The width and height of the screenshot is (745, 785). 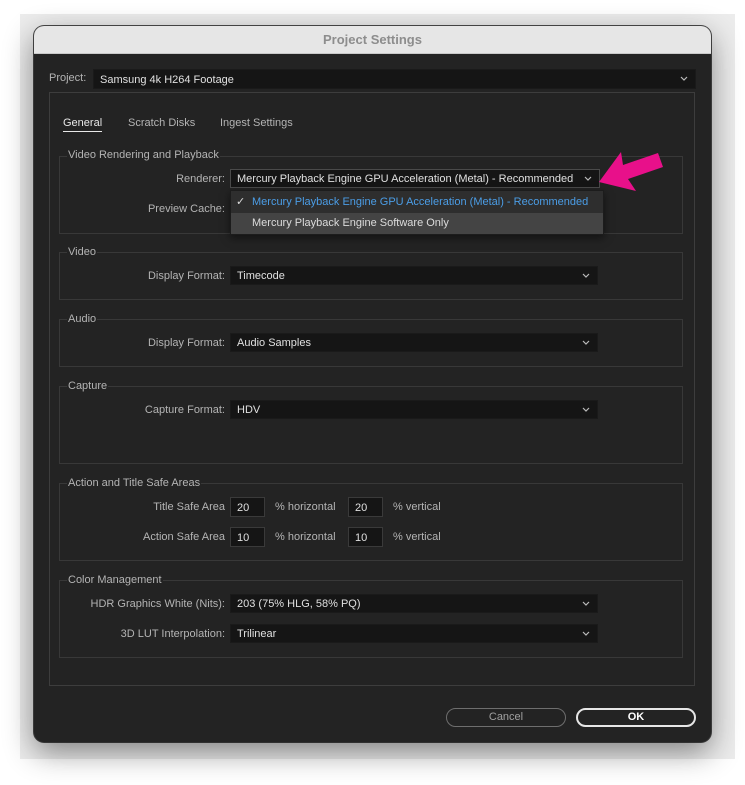 I want to click on project-select: Samsung 4k H264 Footage, so click(x=394, y=79).